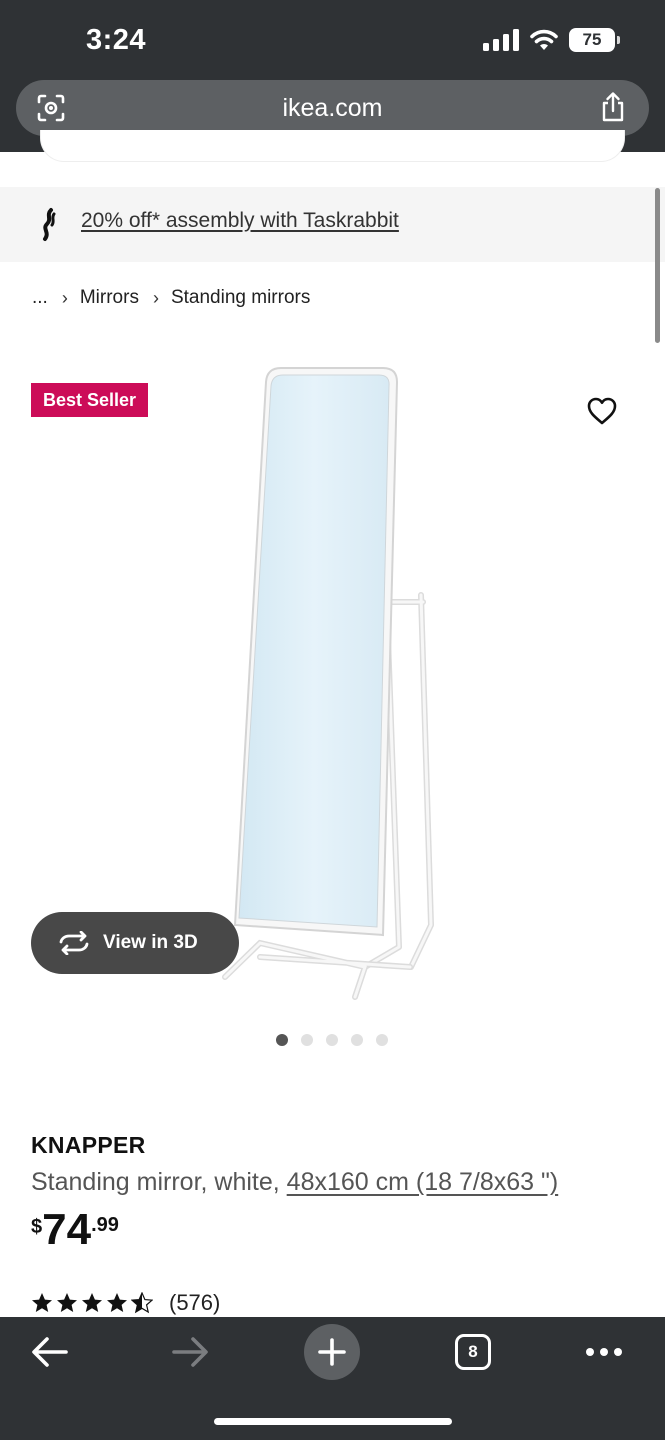 The height and width of the screenshot is (1440, 665). I want to click on star-half-icon, so click(142, 1303).